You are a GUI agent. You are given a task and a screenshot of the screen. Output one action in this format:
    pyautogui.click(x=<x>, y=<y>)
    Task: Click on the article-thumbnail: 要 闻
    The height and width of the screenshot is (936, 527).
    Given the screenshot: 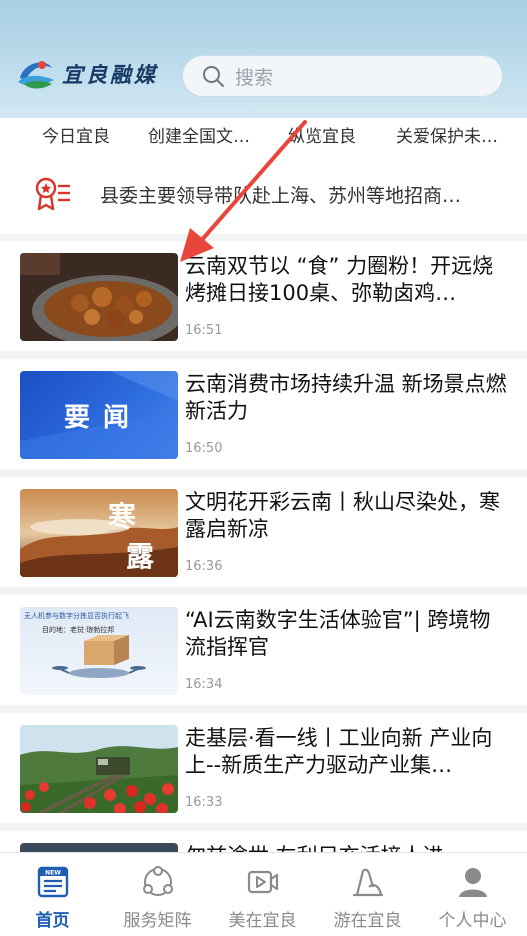 What is the action you would take?
    pyautogui.click(x=99, y=415)
    